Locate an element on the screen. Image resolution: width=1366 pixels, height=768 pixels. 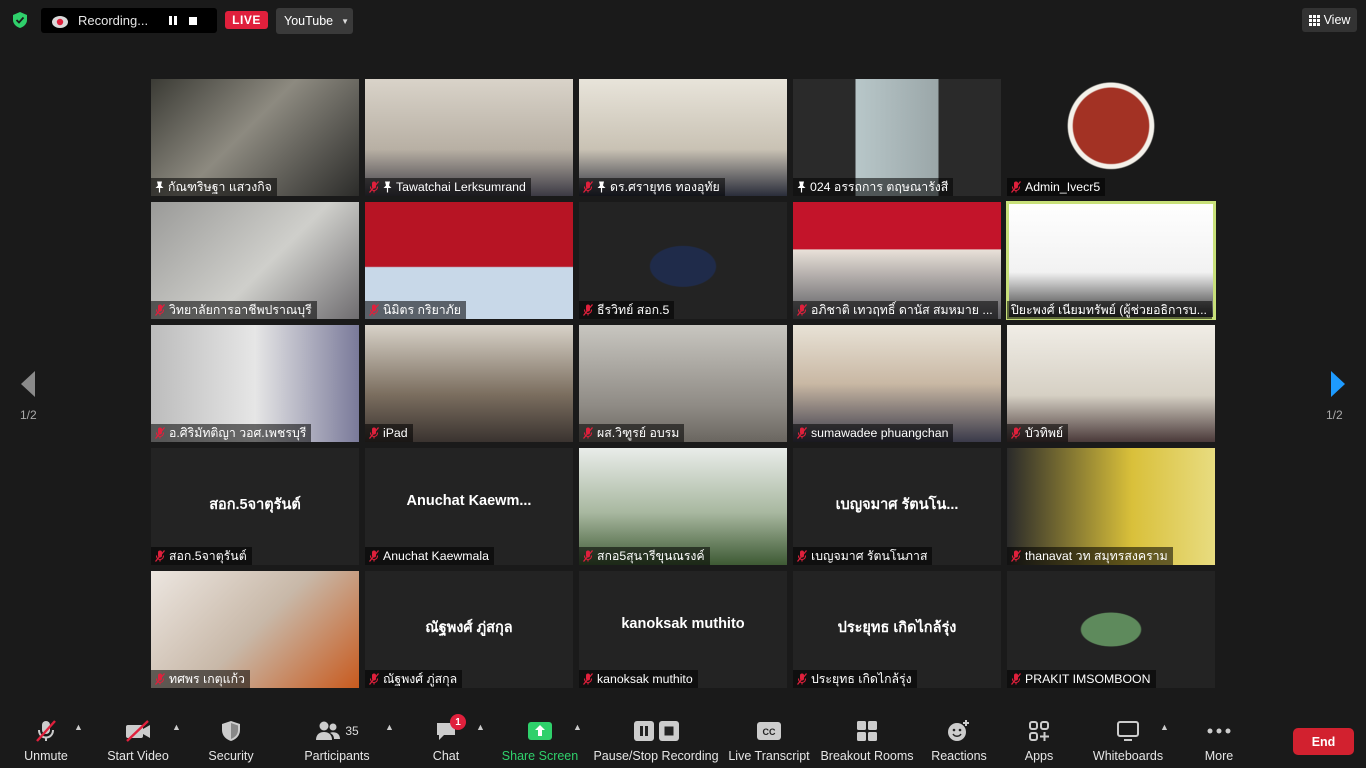
unmute-button: Unmute is located at coordinates (46, 740).